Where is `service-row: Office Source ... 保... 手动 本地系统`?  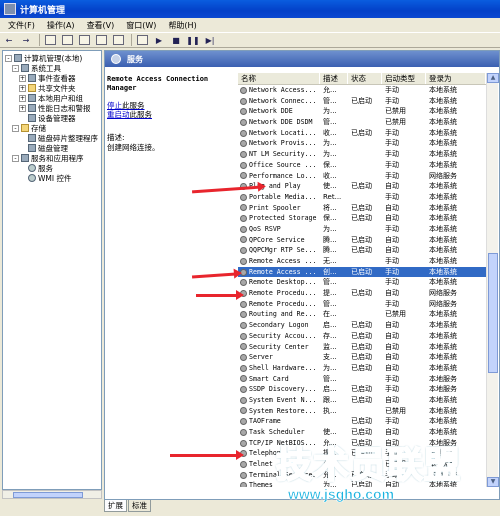
service-row: Office Source ... 保... 手动 本地系统 is located at coordinates (362, 165).